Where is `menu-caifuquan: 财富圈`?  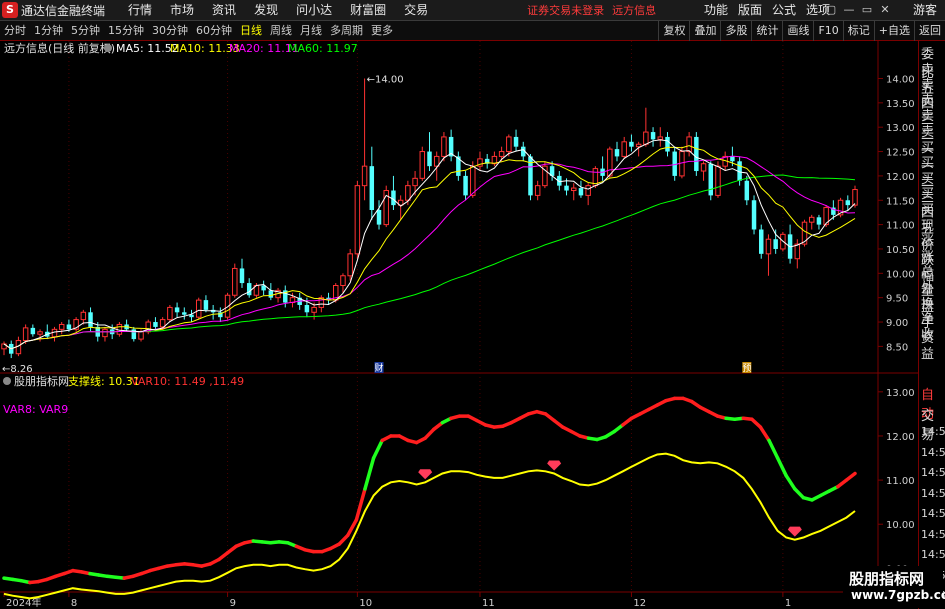 menu-caifuquan: 财富圈 is located at coordinates (368, 10).